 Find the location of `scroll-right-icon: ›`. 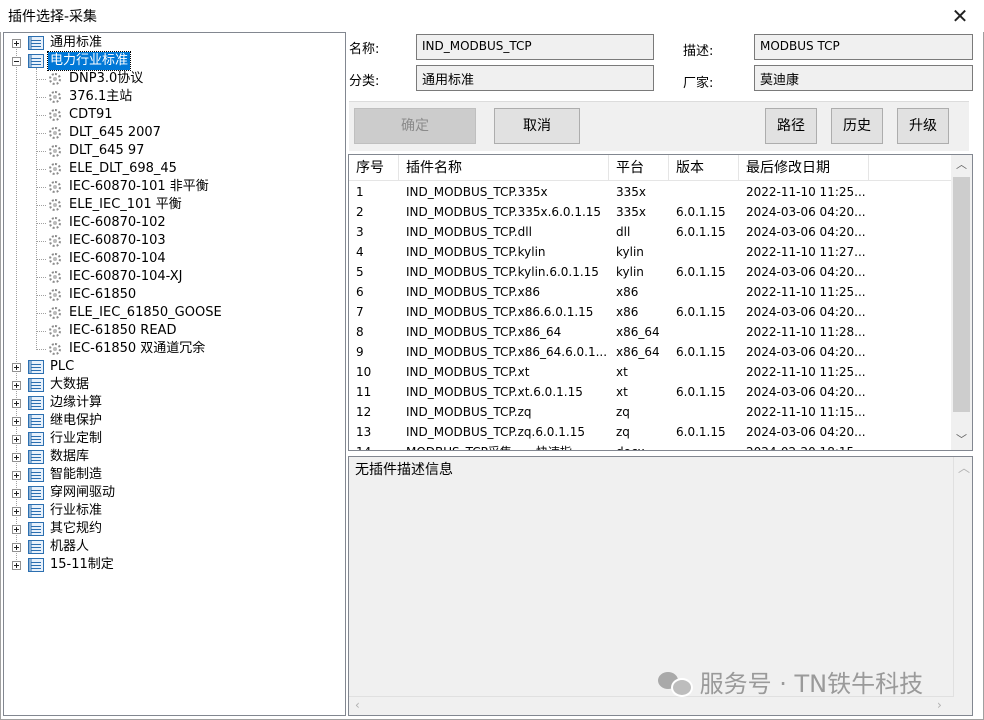

scroll-right-icon: › is located at coordinates (939, 705).